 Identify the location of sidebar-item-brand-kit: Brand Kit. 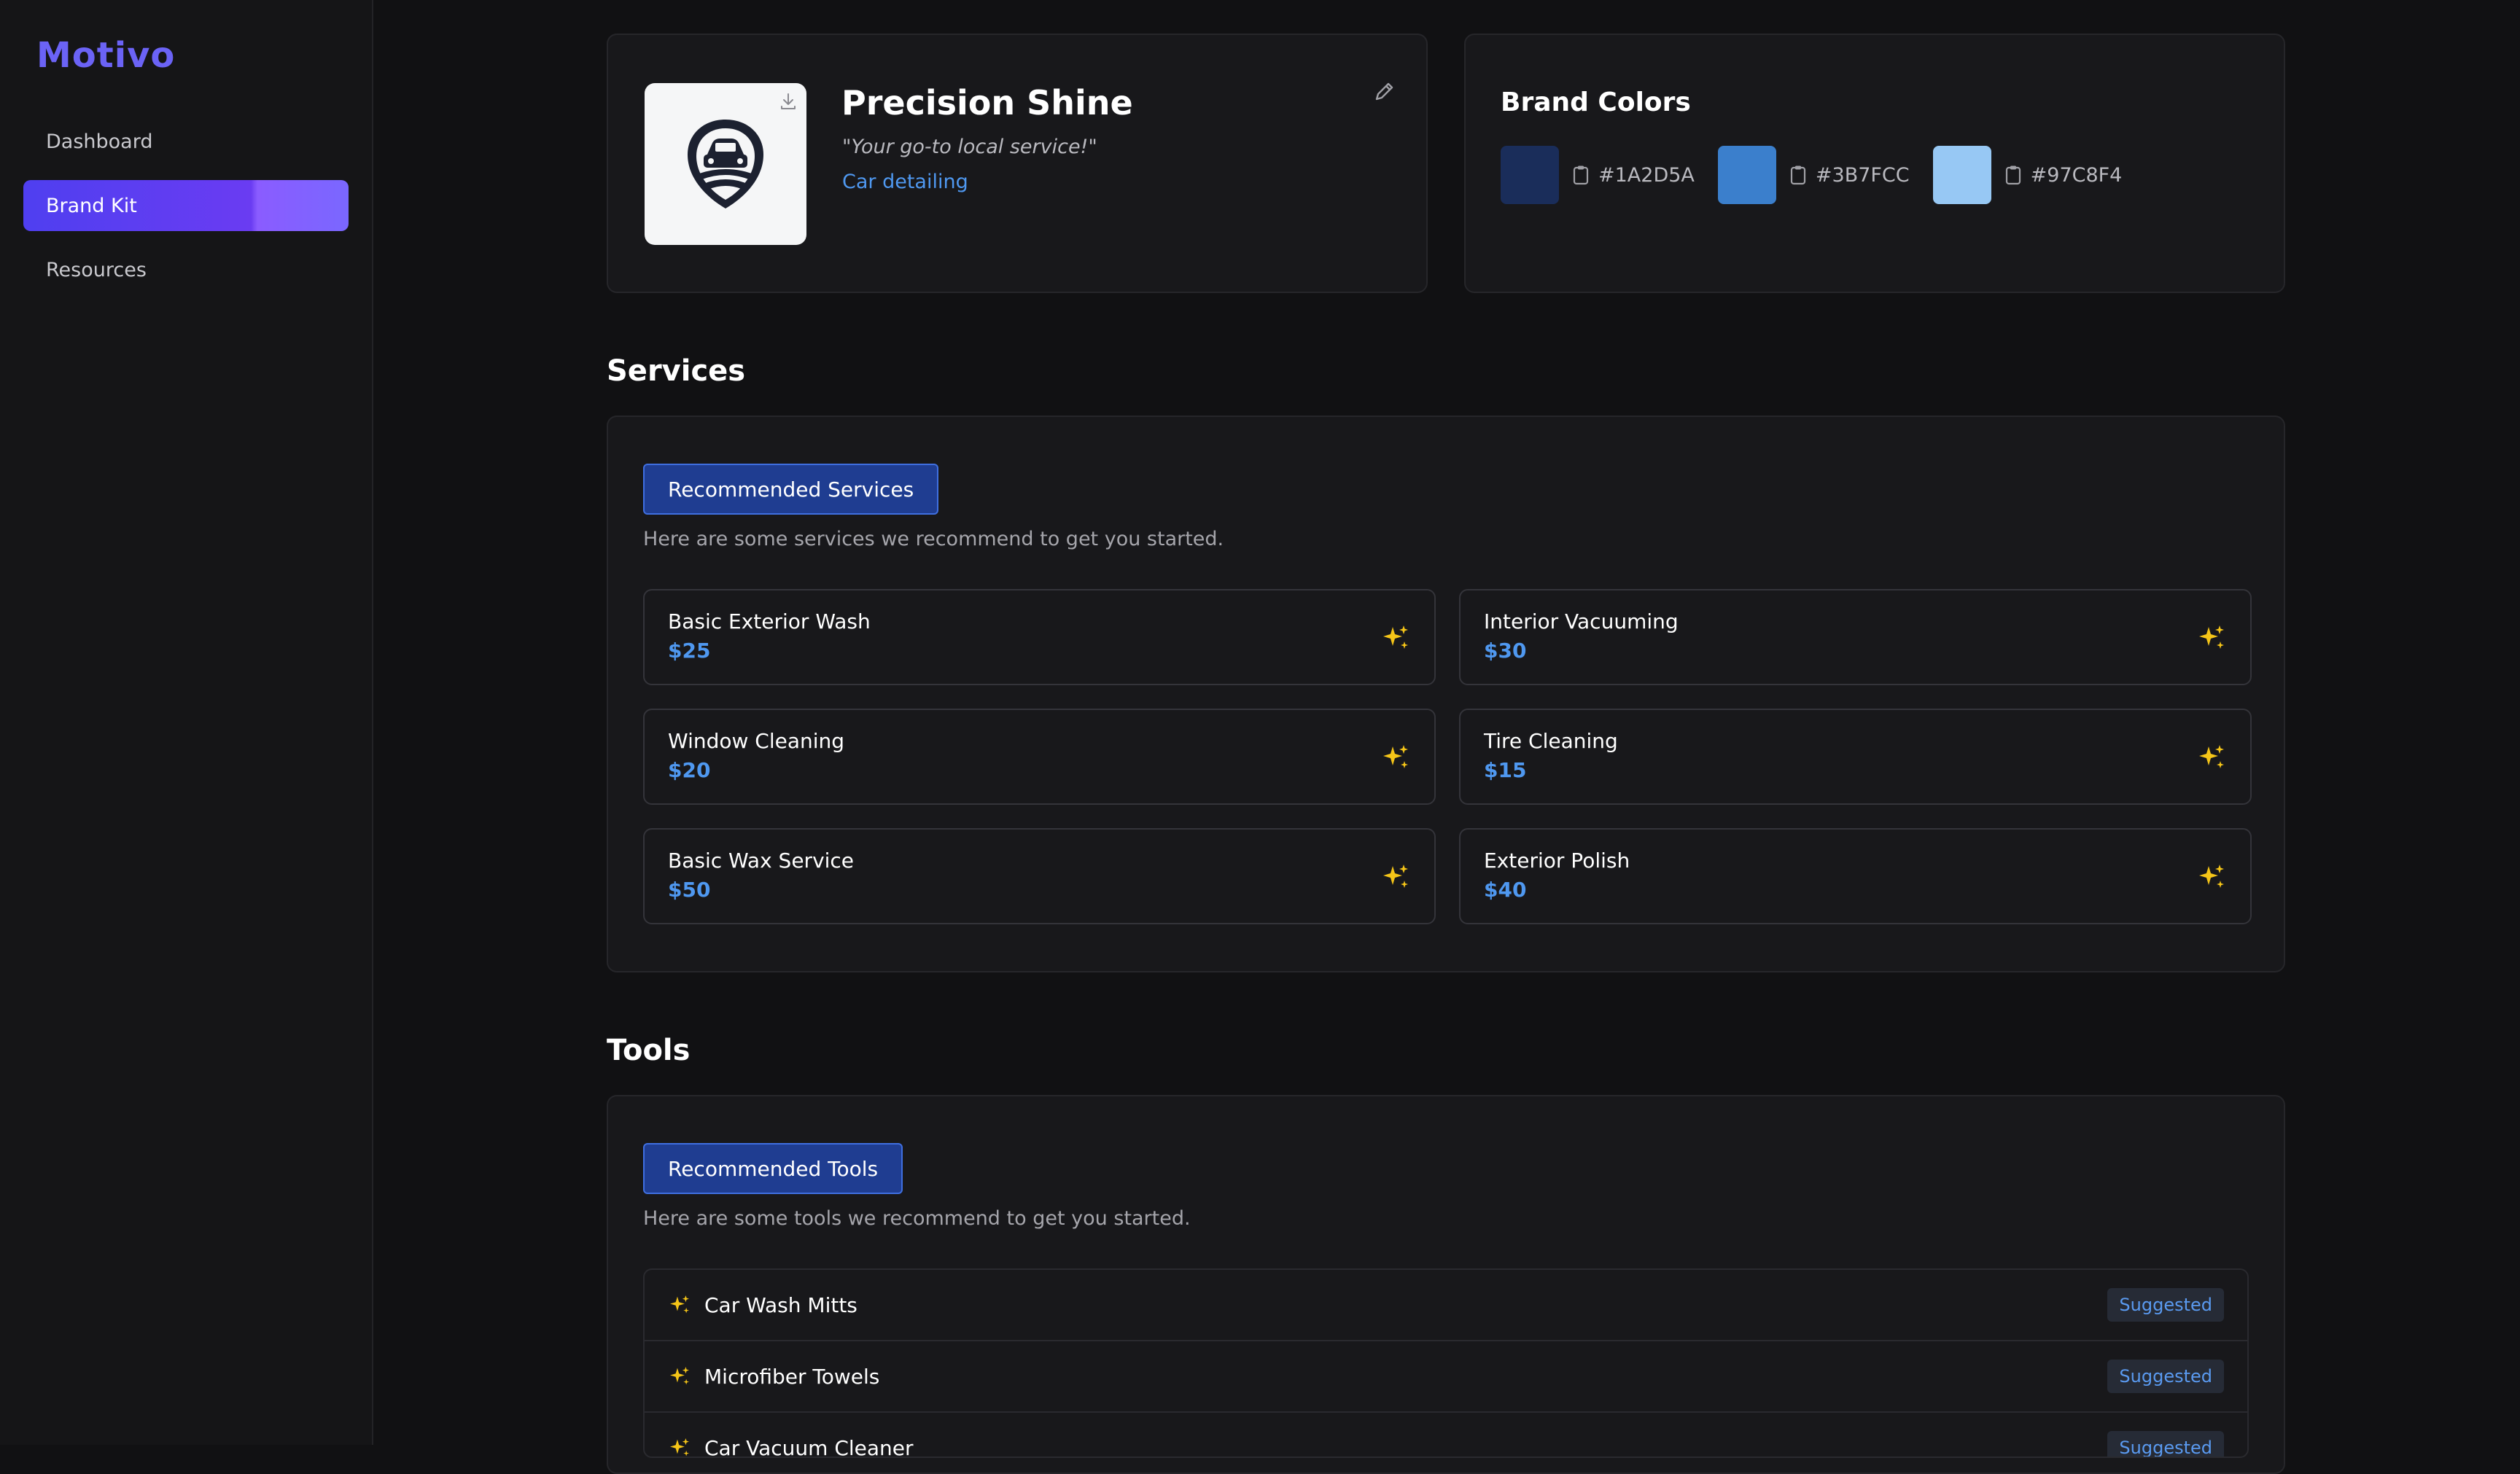
(186, 205).